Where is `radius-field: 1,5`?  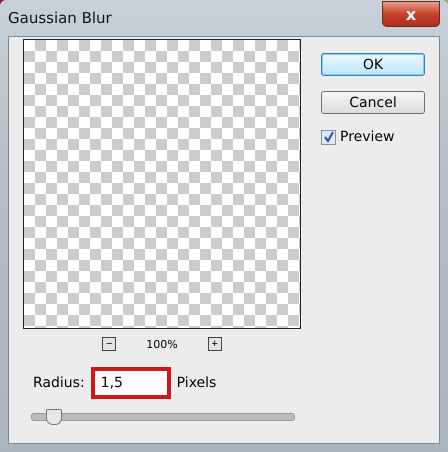
radius-field: 1,5 is located at coordinates (130, 383).